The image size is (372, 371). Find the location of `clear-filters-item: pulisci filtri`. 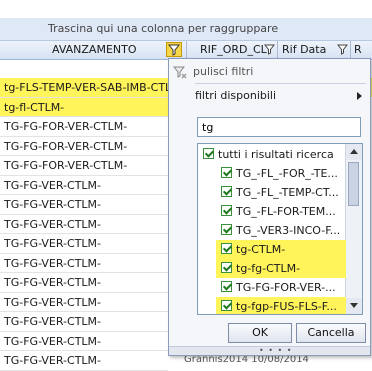

clear-filters-item: pulisci filtri is located at coordinates (213, 72).